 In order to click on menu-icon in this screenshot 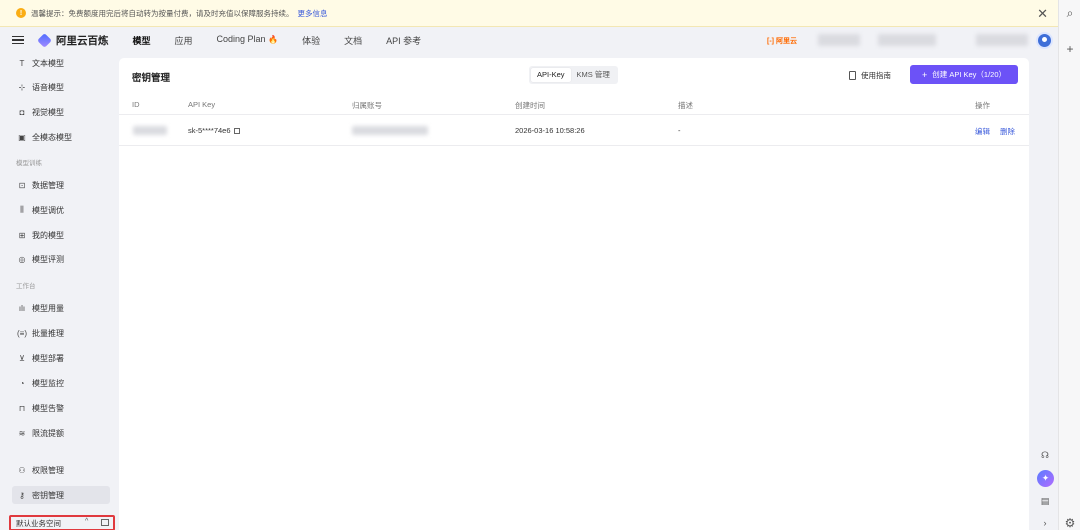, I will do `click(18, 39)`.